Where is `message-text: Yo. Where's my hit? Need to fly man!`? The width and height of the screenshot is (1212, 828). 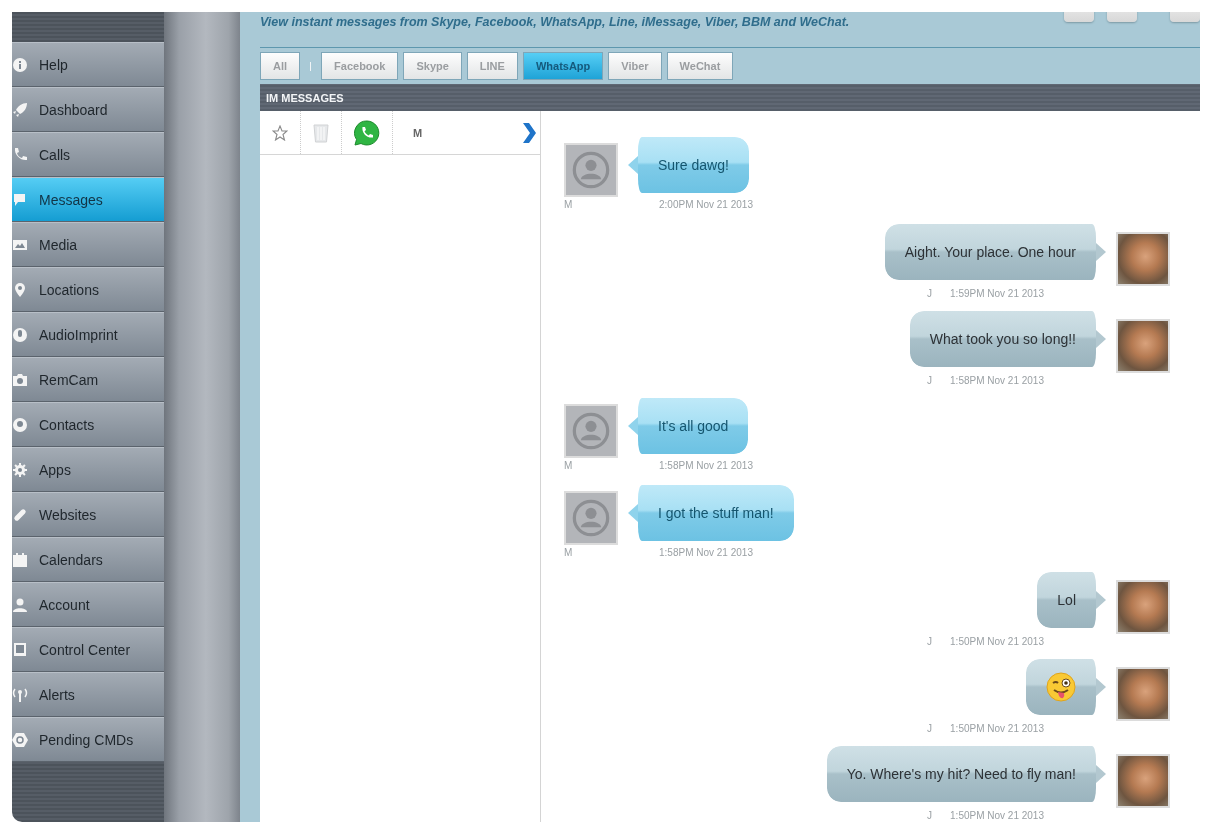
message-text: Yo. Where's my hit? Need to fly man! is located at coordinates (961, 774).